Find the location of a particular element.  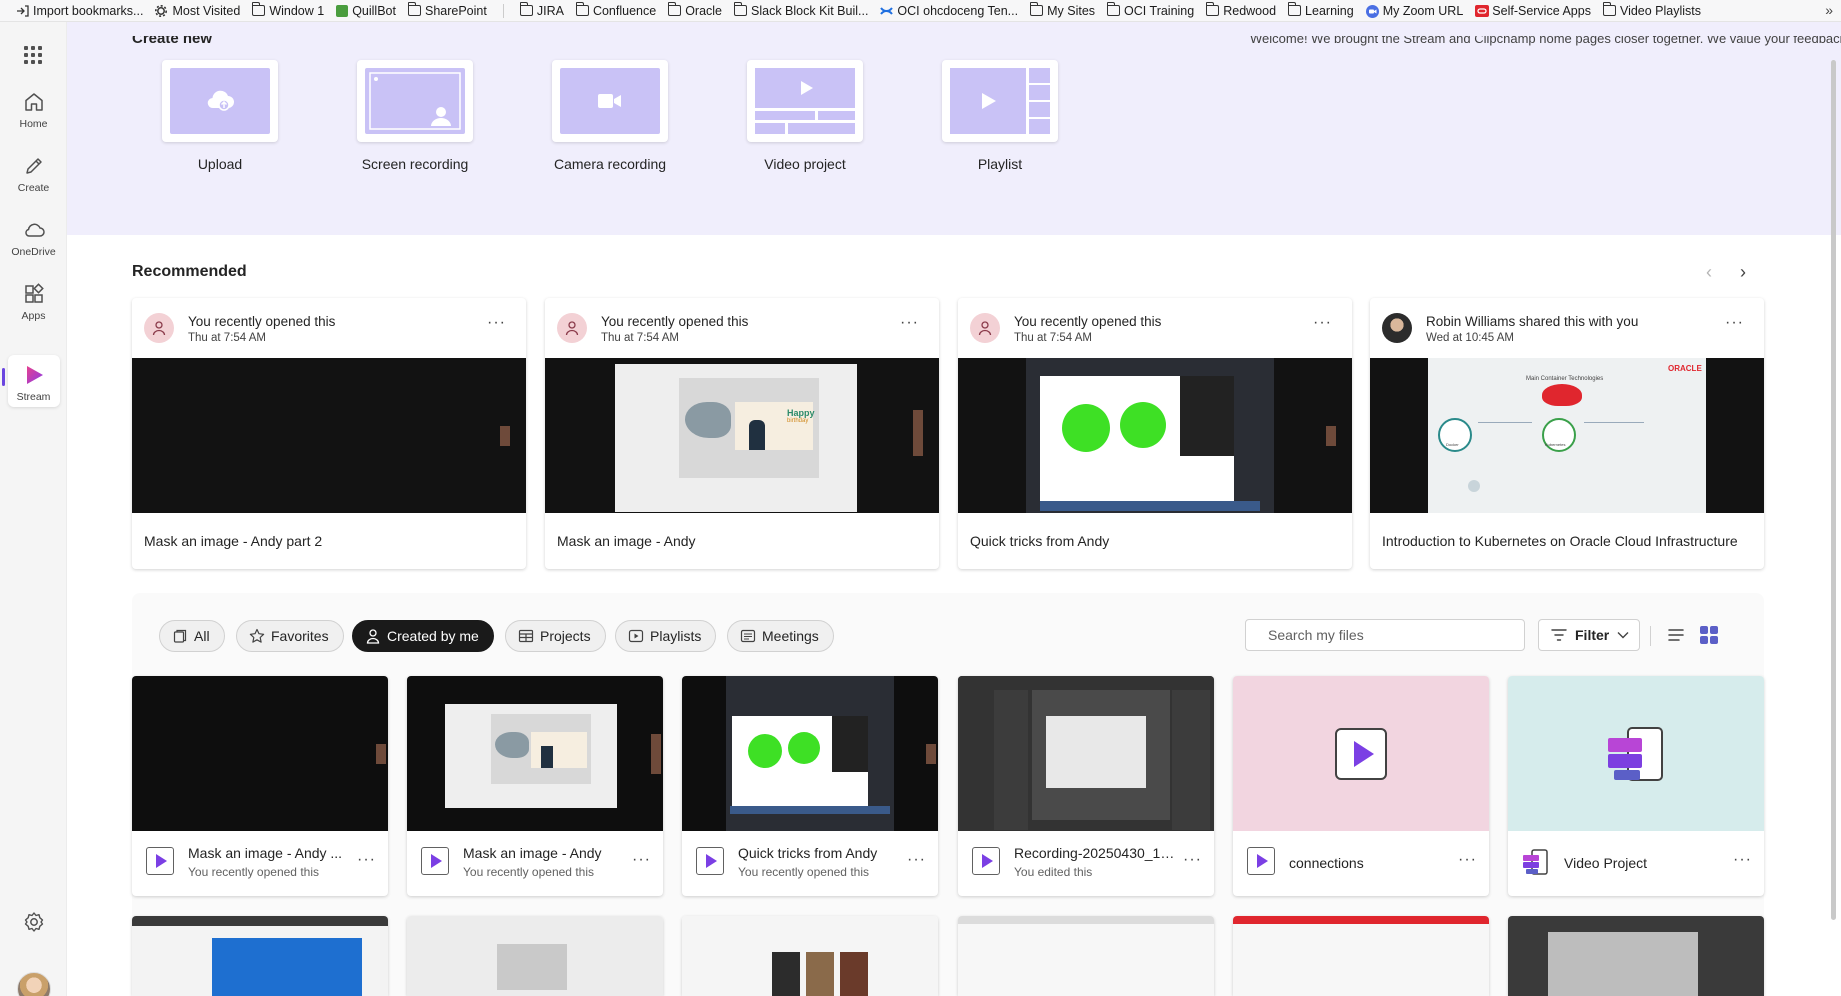

bookmark-most-visited: Most Visited is located at coordinates (197, 11).